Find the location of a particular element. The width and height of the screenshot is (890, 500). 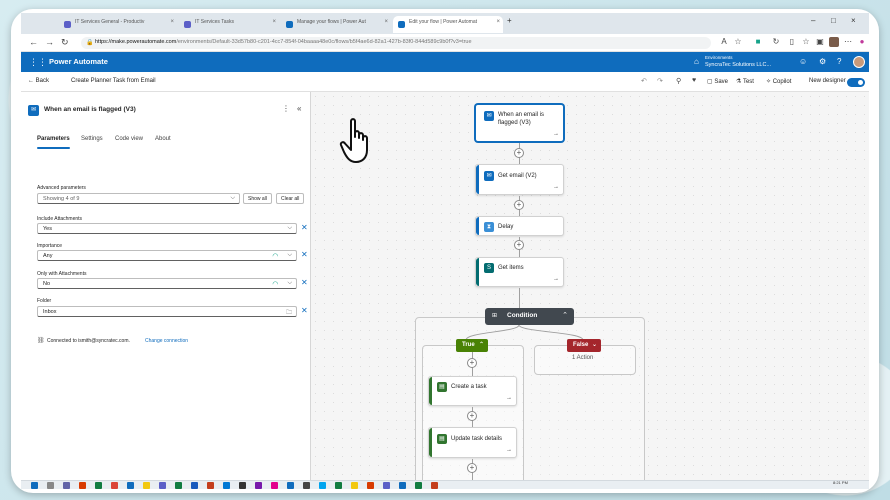

window-close-icon: × is located at coordinates (853, 20).